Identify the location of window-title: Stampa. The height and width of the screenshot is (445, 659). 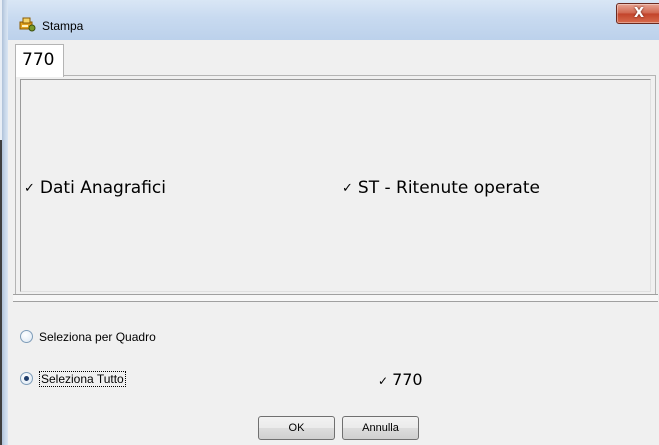
(63, 26).